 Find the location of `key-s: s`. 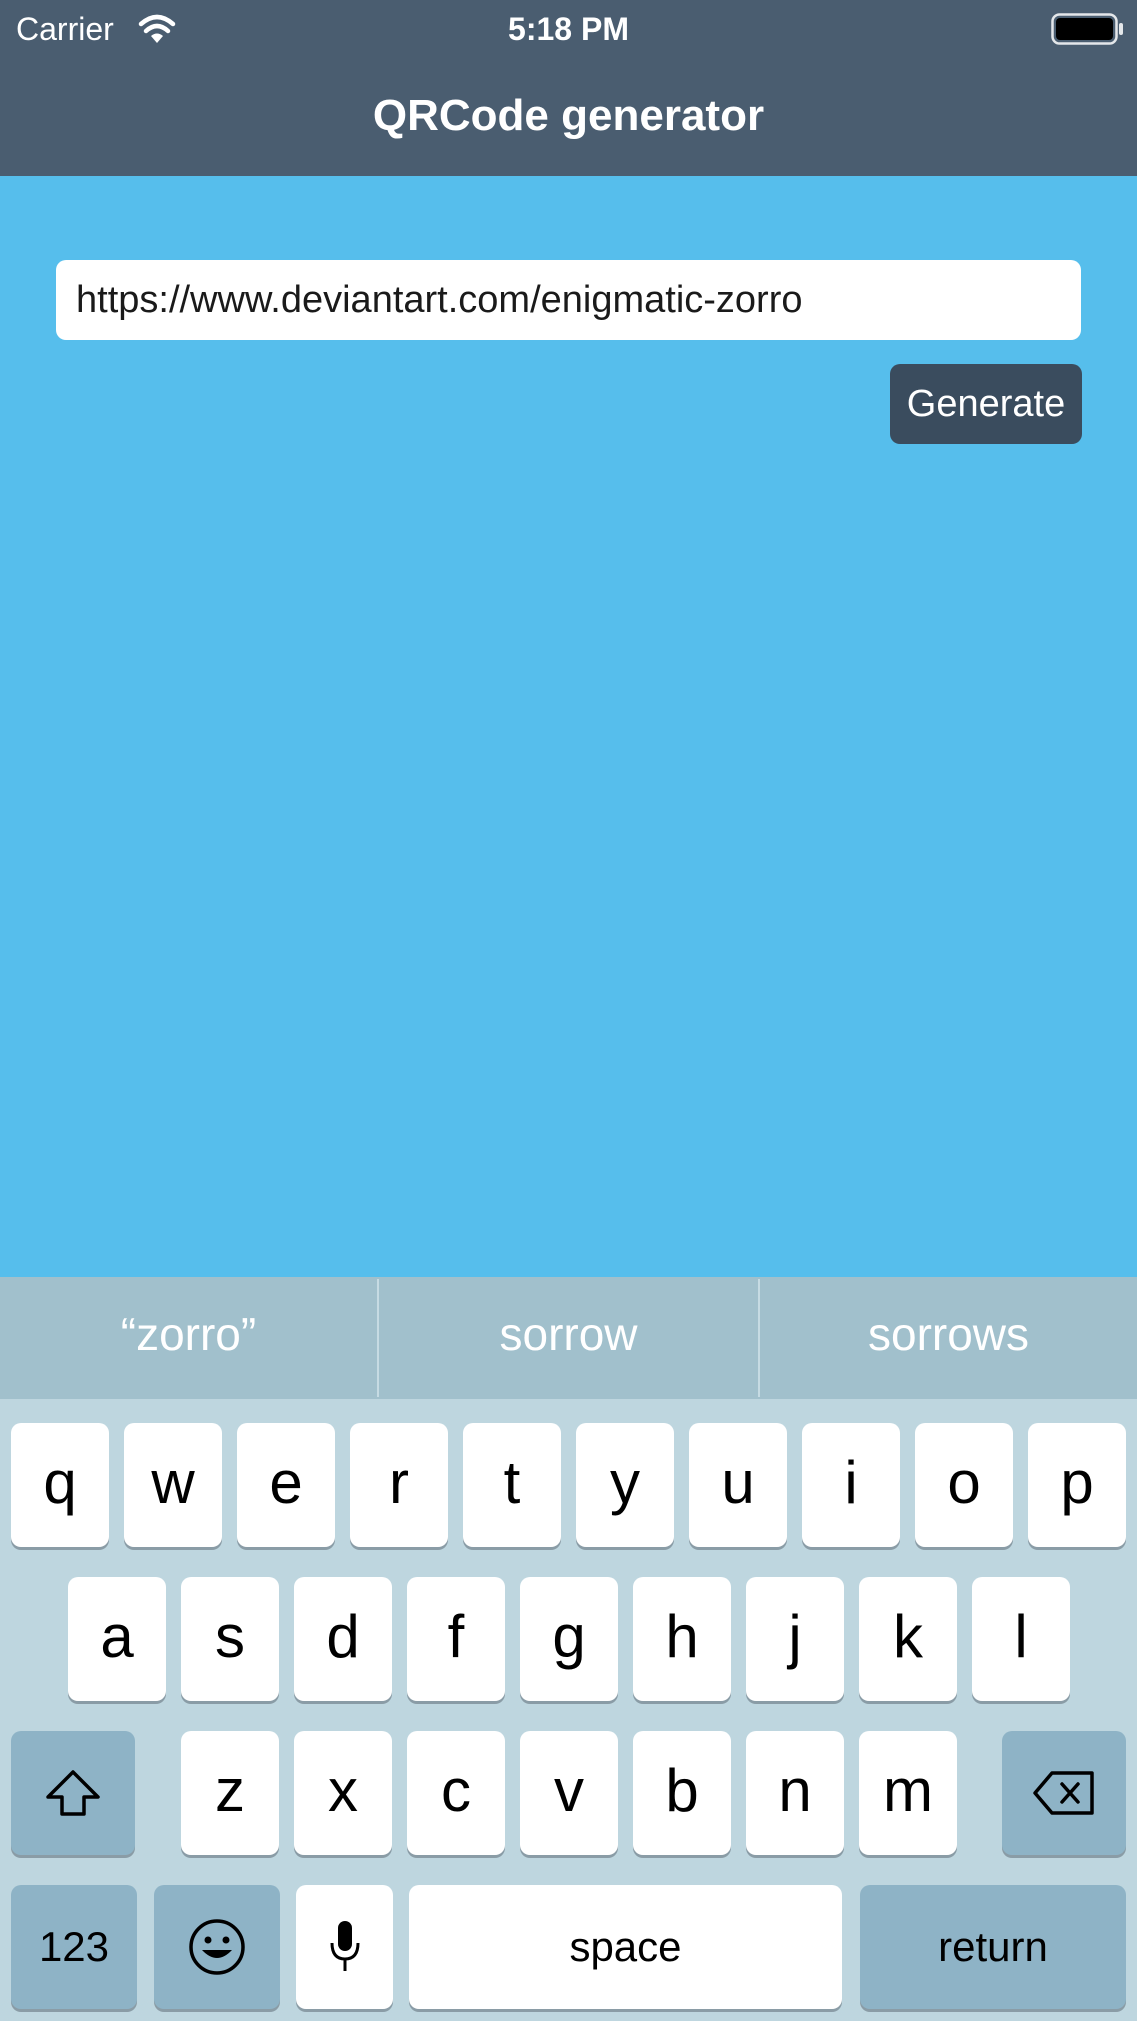

key-s: s is located at coordinates (230, 1639).